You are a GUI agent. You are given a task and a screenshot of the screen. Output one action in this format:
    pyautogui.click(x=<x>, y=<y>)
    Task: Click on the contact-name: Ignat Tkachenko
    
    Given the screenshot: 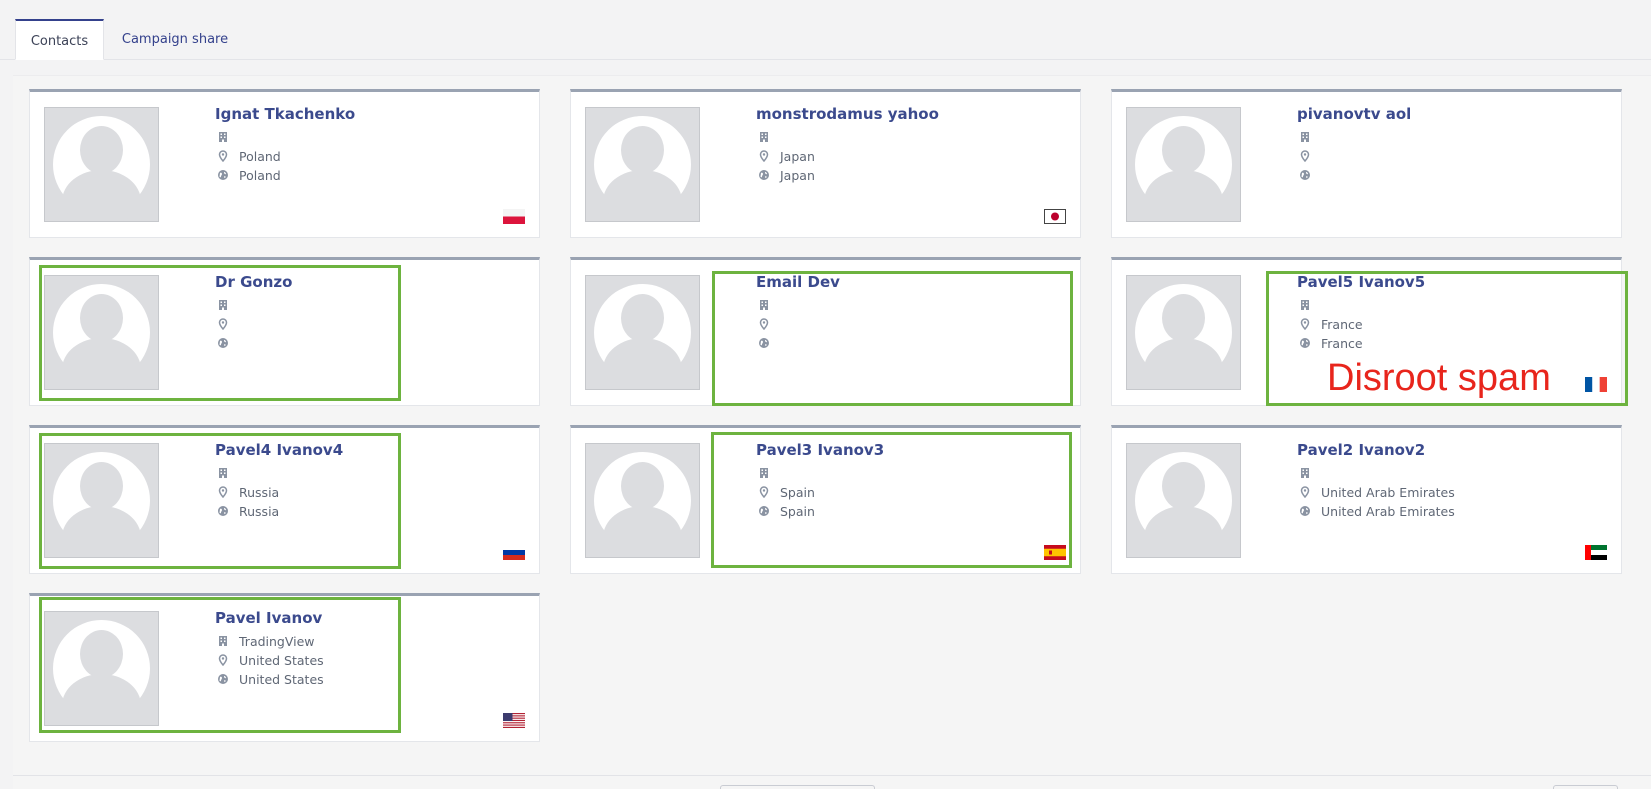 What is the action you would take?
    pyautogui.click(x=285, y=114)
    